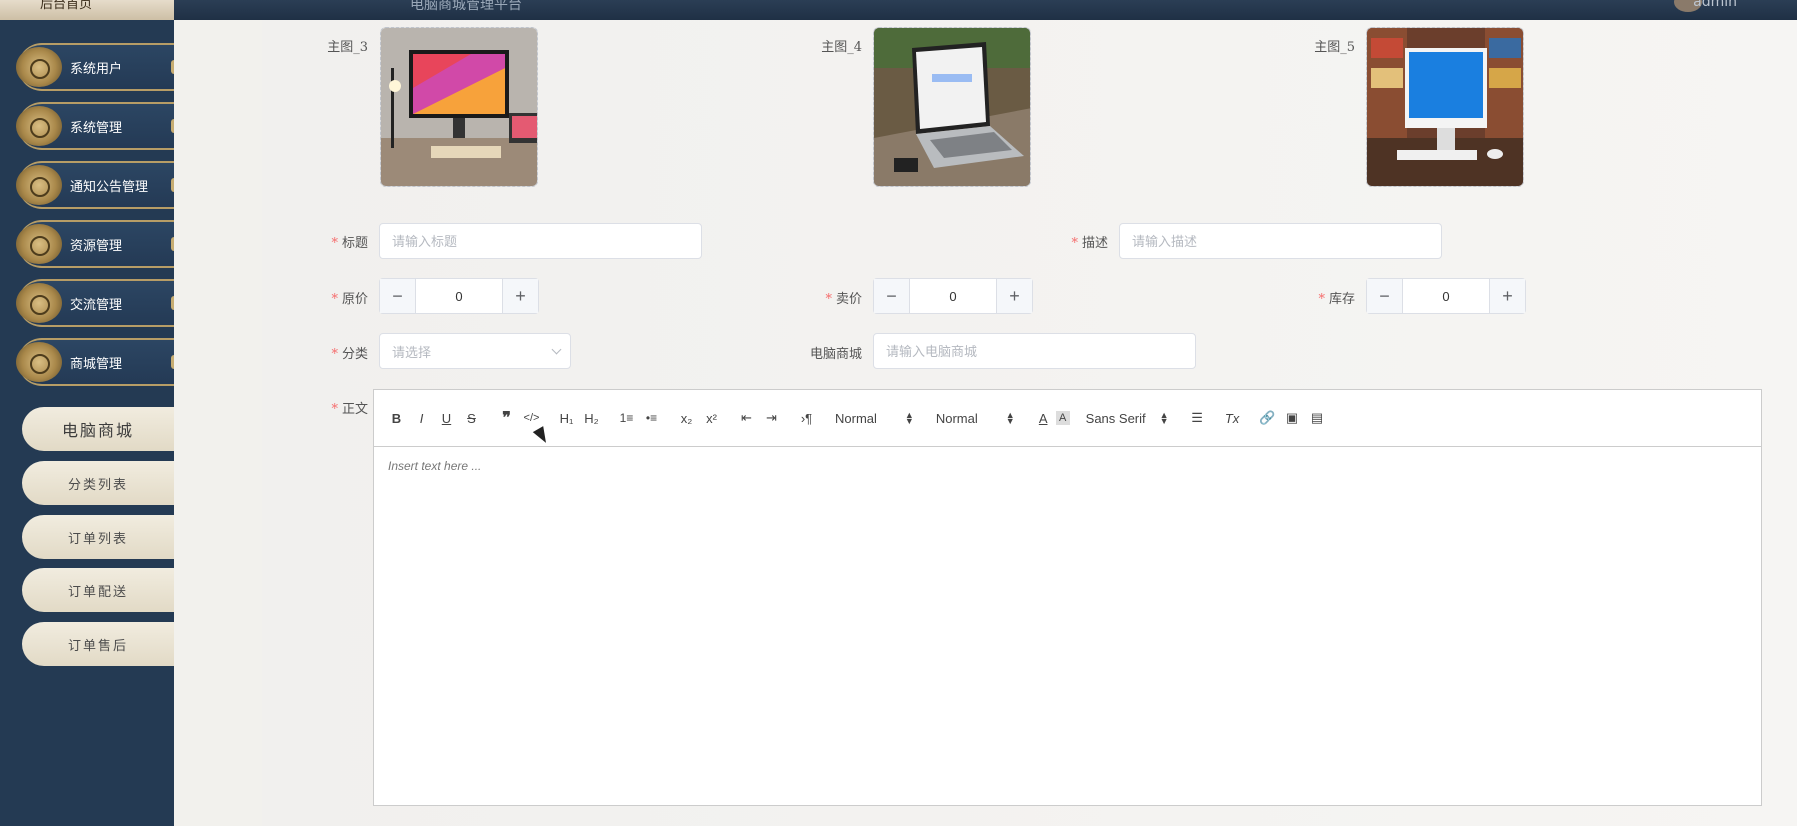  What do you see at coordinates (1334, 47) in the screenshot?
I see `image-label-5: 主图_5` at bounding box center [1334, 47].